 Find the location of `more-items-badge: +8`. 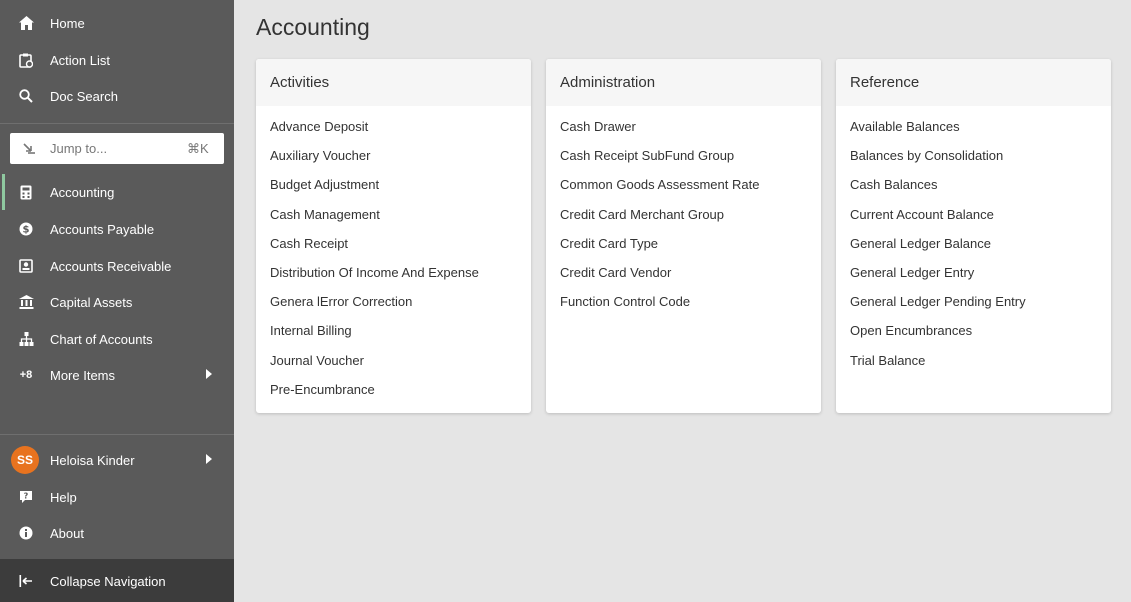

more-items-badge: +8 is located at coordinates (26, 375).